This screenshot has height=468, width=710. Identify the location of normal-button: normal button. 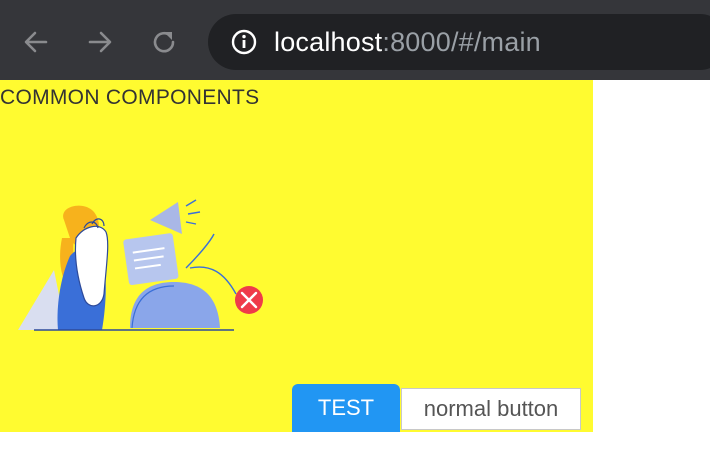
(491, 409).